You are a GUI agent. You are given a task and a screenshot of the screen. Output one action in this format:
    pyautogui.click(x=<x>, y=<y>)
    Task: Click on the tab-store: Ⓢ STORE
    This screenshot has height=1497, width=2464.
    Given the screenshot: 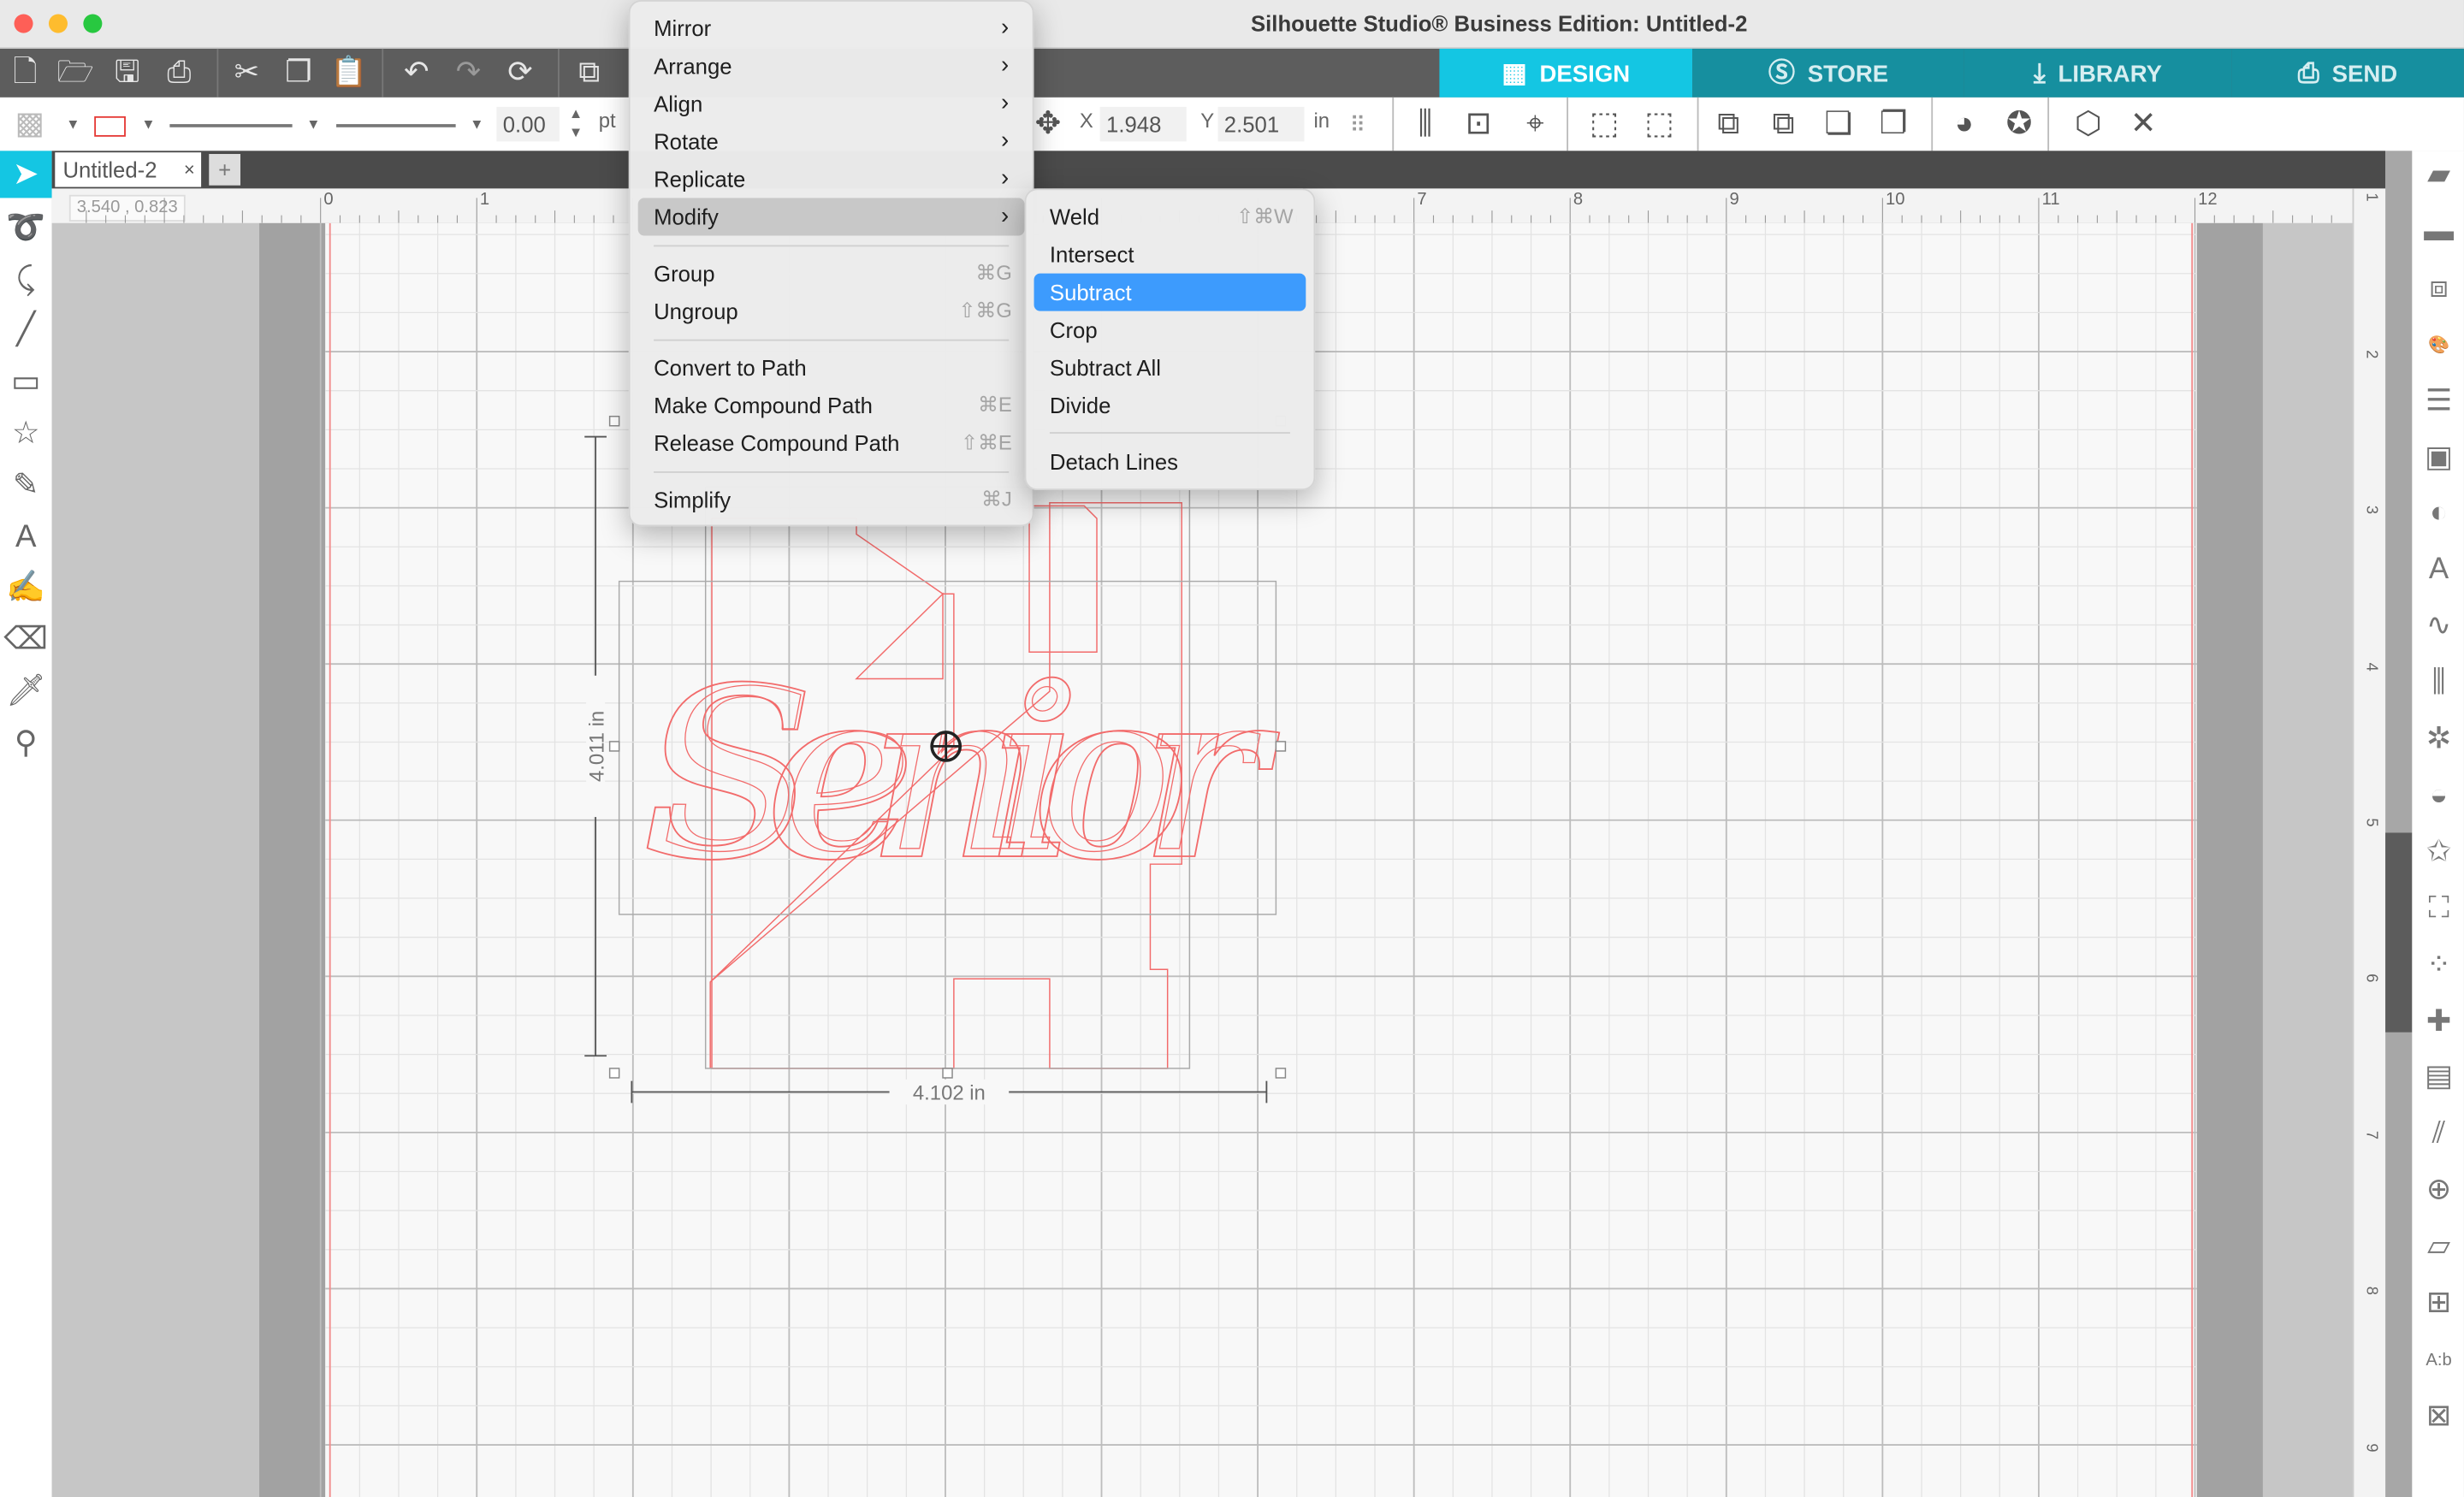 What is the action you would take?
    pyautogui.click(x=1828, y=73)
    